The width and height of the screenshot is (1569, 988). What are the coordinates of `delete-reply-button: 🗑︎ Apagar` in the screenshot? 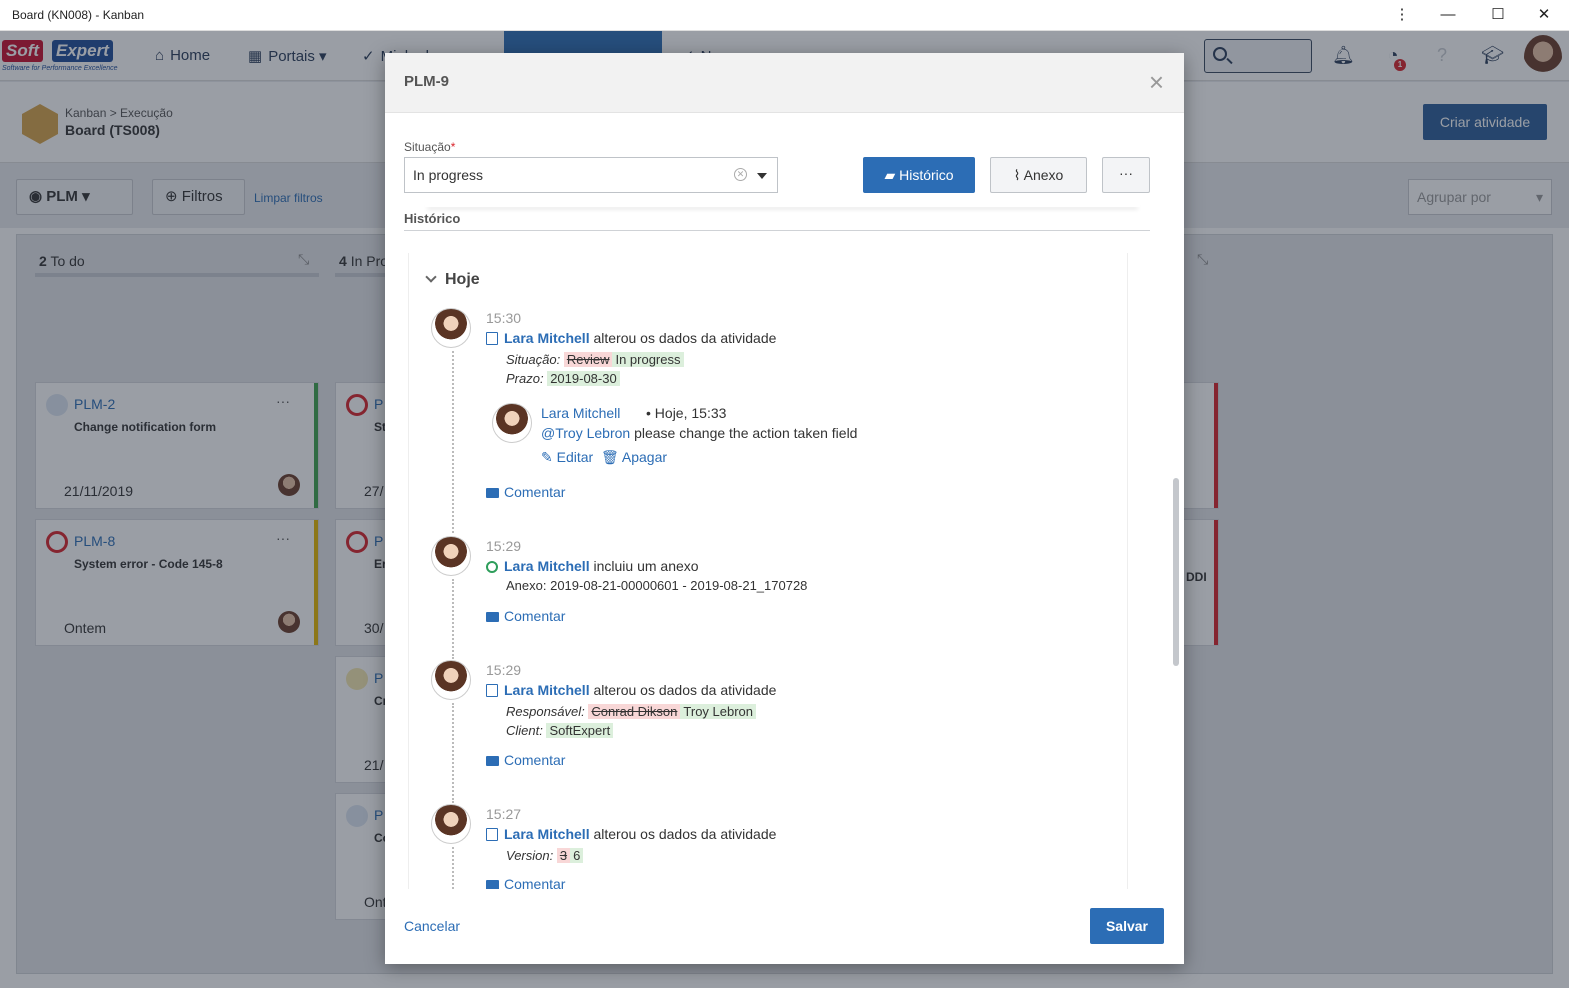 It's located at (634, 457).